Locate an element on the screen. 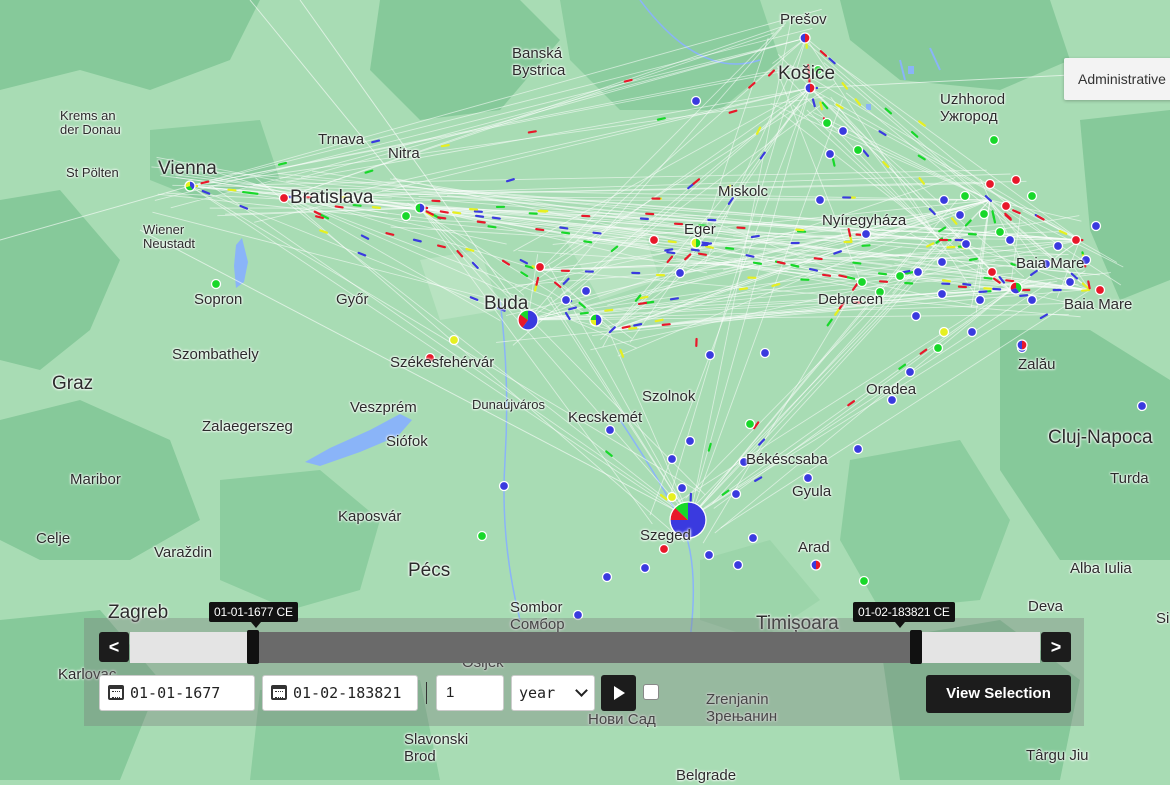 The image size is (1170, 785). end-date-value: 01-02-183821 is located at coordinates (347, 693).